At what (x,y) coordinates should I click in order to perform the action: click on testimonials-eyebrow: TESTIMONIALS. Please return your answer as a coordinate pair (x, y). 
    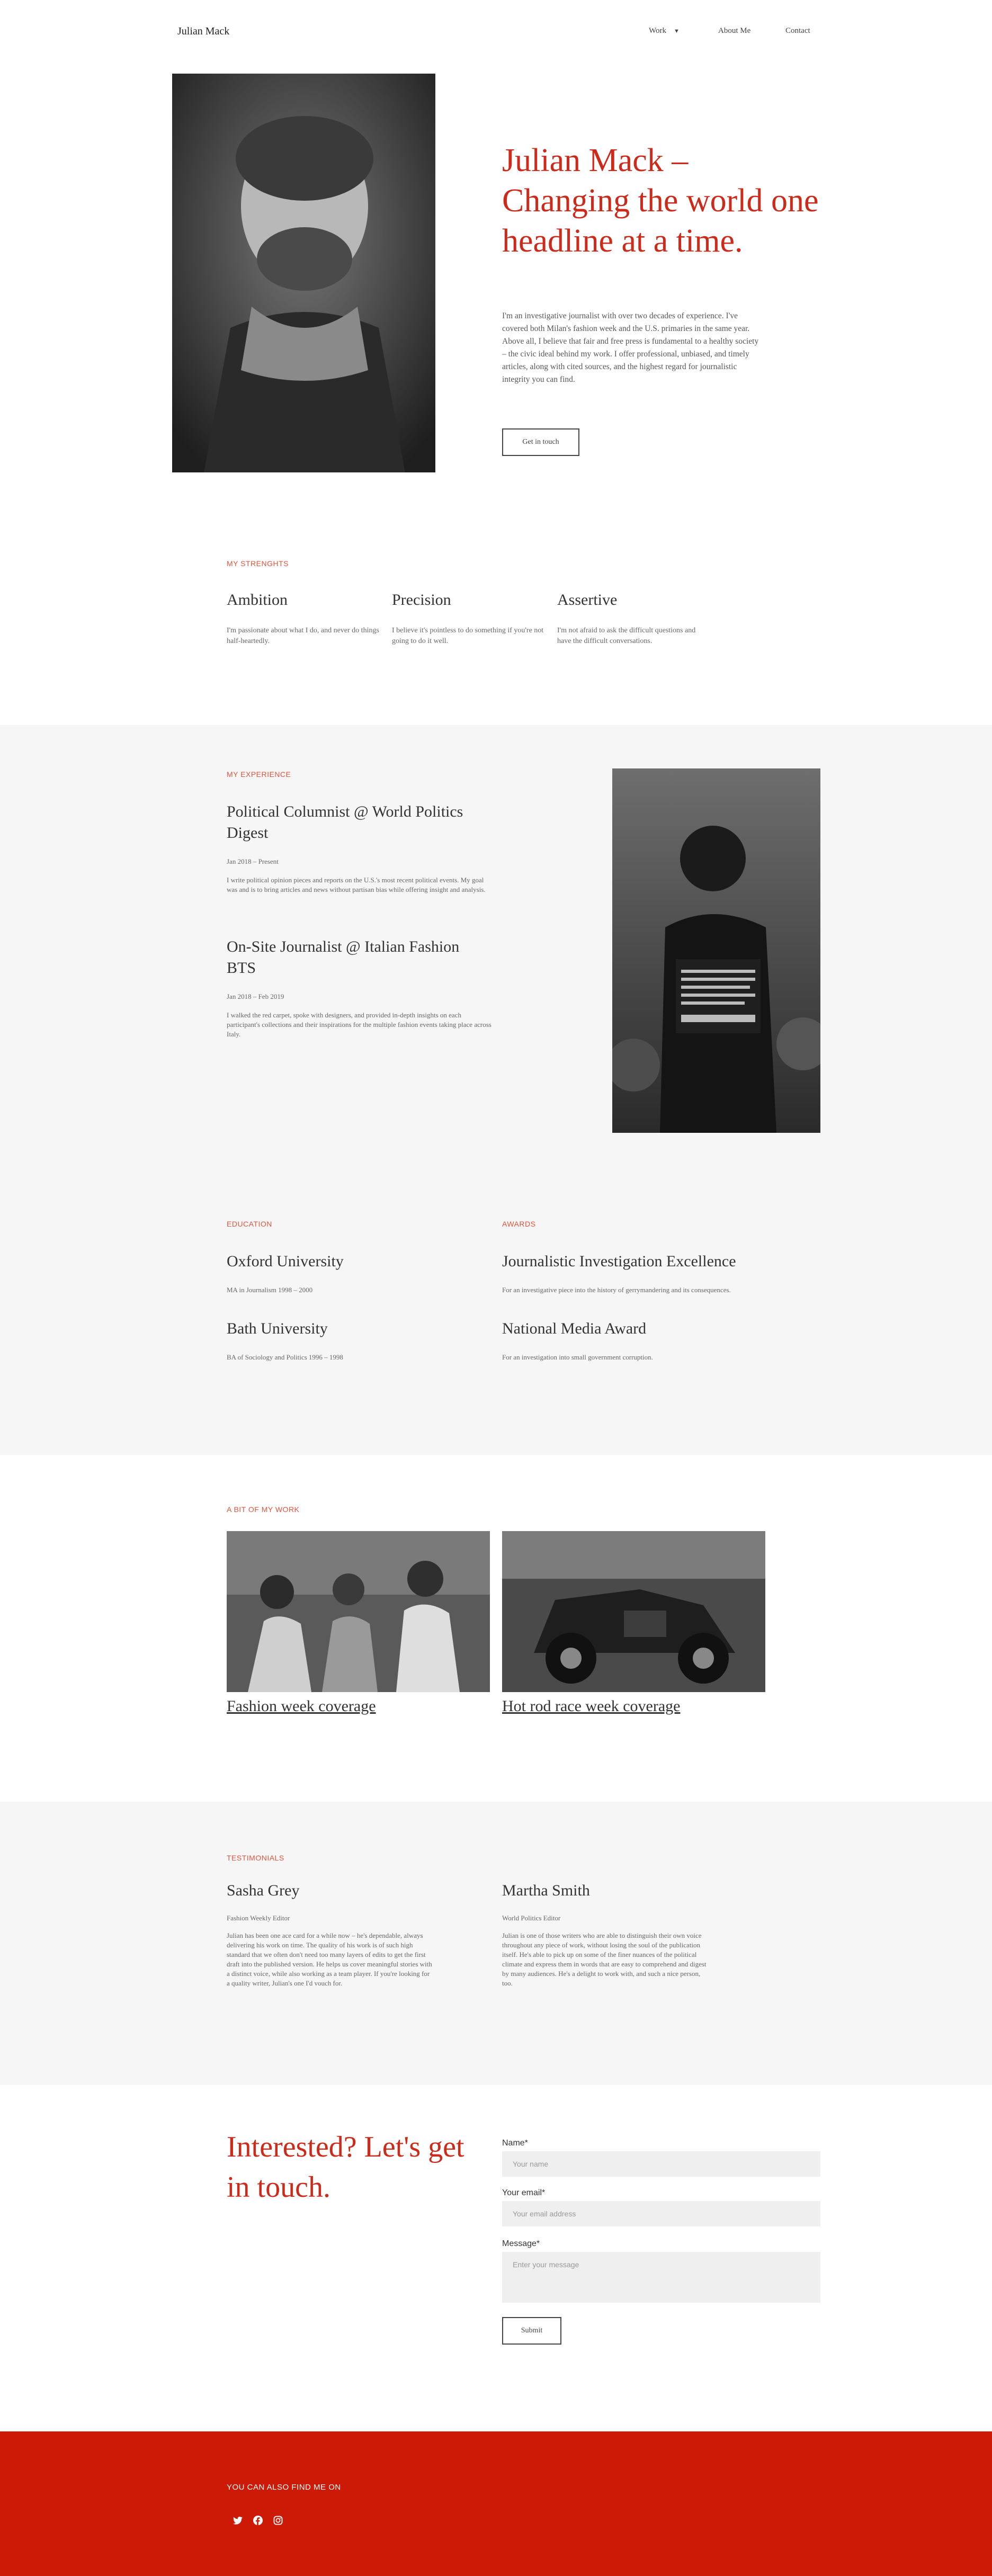
    Looking at the image, I should click on (255, 1858).